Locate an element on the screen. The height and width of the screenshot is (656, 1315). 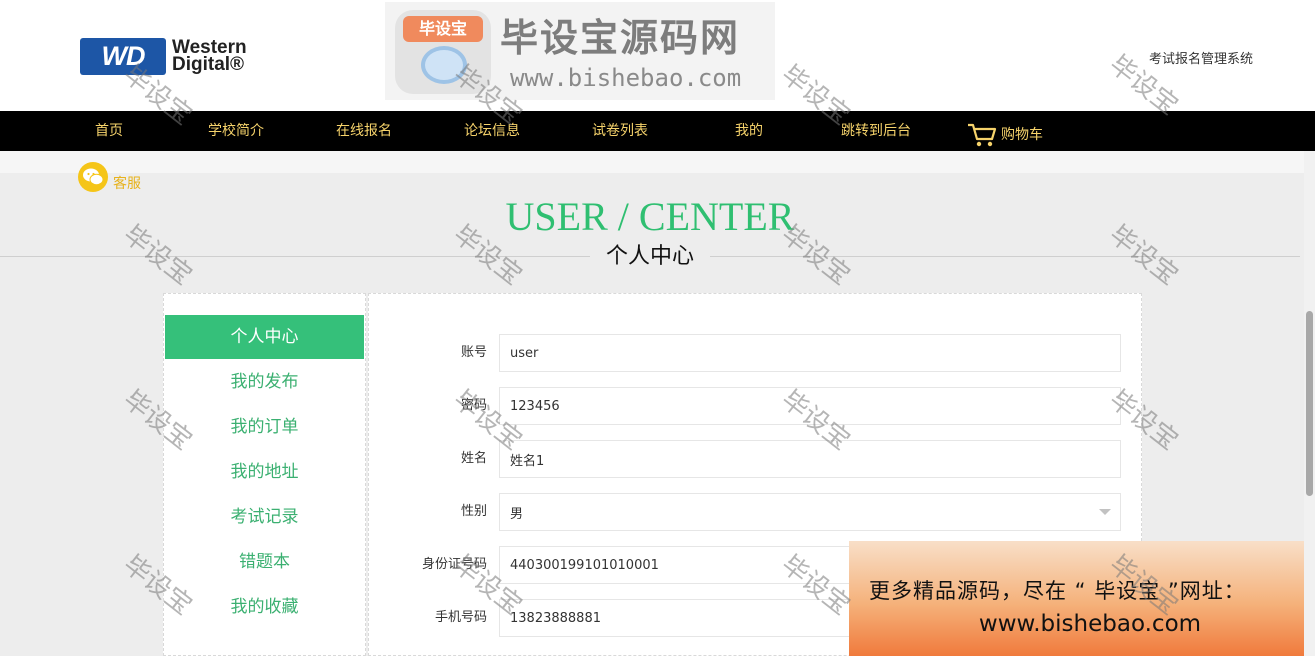
bishebao-banner: 毕设宝 毕设宝源码网 www.bishebao.com is located at coordinates (580, 51).